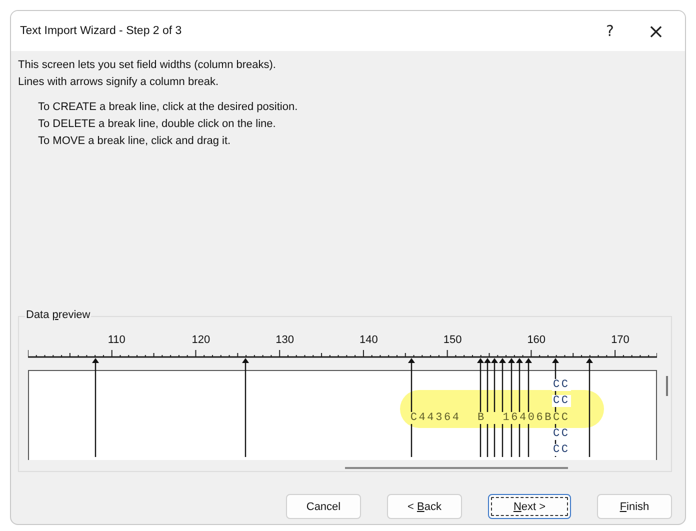 The width and height of the screenshot is (696, 531). I want to click on ruler-label: 160, so click(536, 340).